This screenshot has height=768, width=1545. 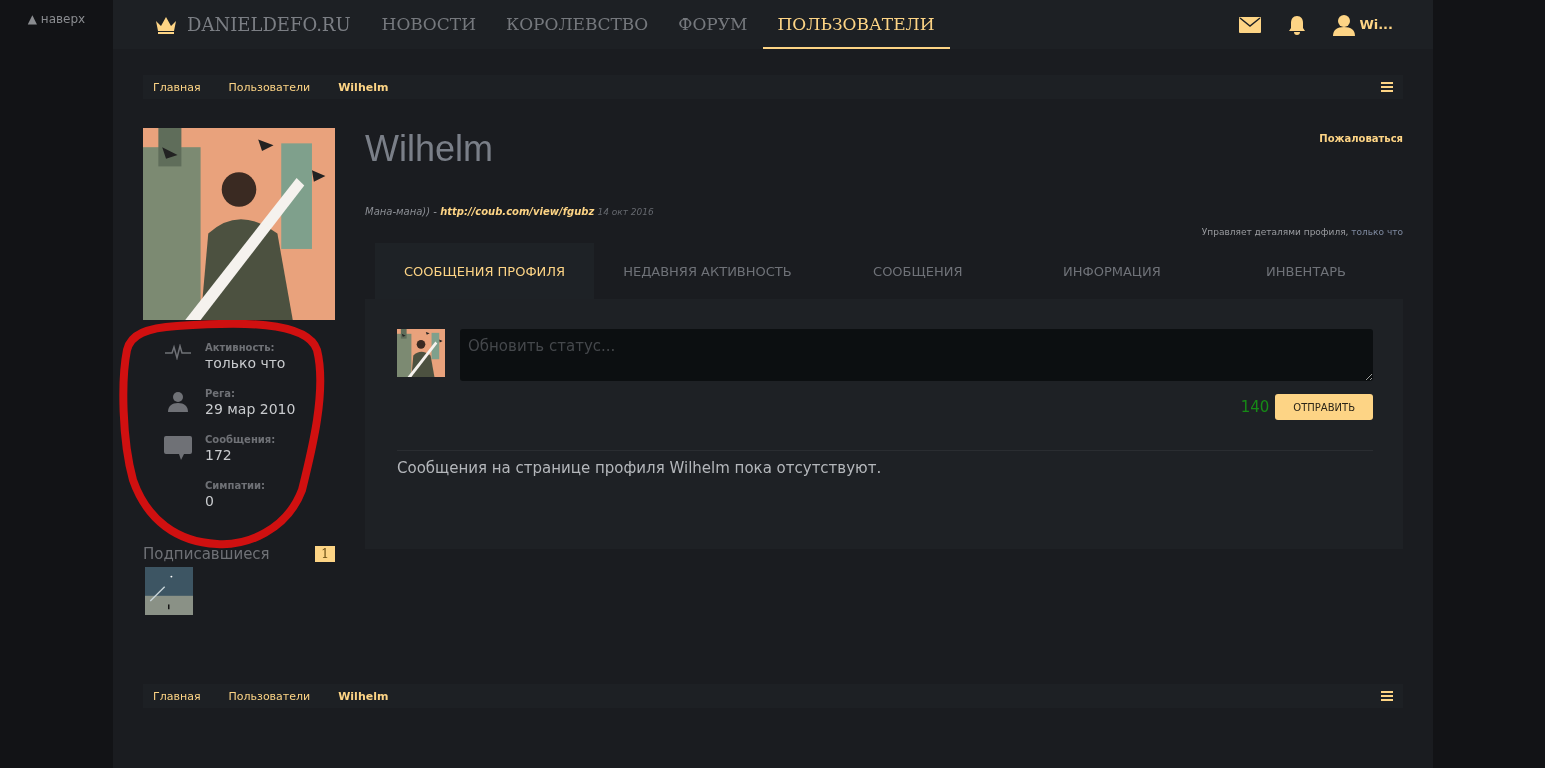 I want to click on profile-tab: ИНФОРМАЦИЯ, so click(x=1111, y=271).